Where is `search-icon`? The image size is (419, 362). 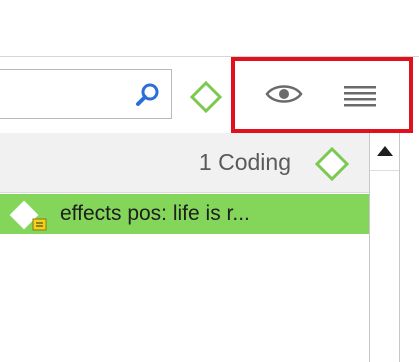
search-icon is located at coordinates (148, 95).